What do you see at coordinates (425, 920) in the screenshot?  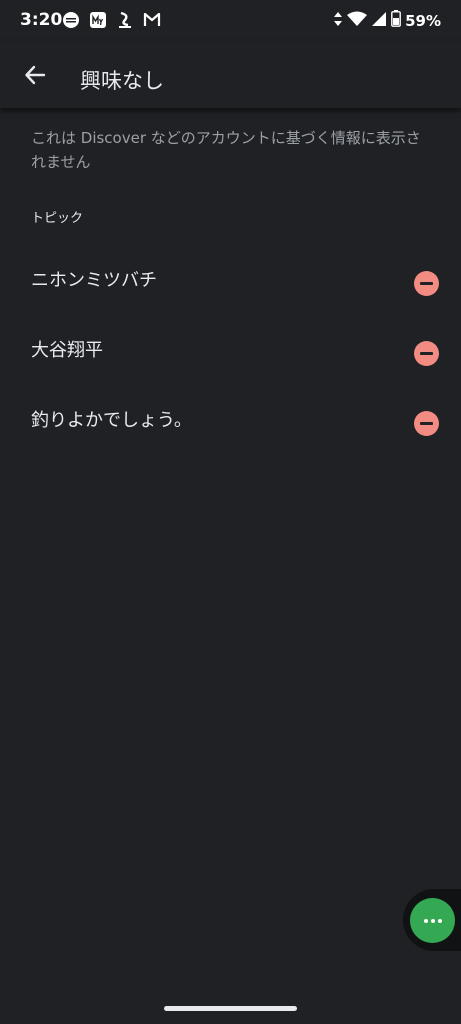 I see `more-dots-icon` at bounding box center [425, 920].